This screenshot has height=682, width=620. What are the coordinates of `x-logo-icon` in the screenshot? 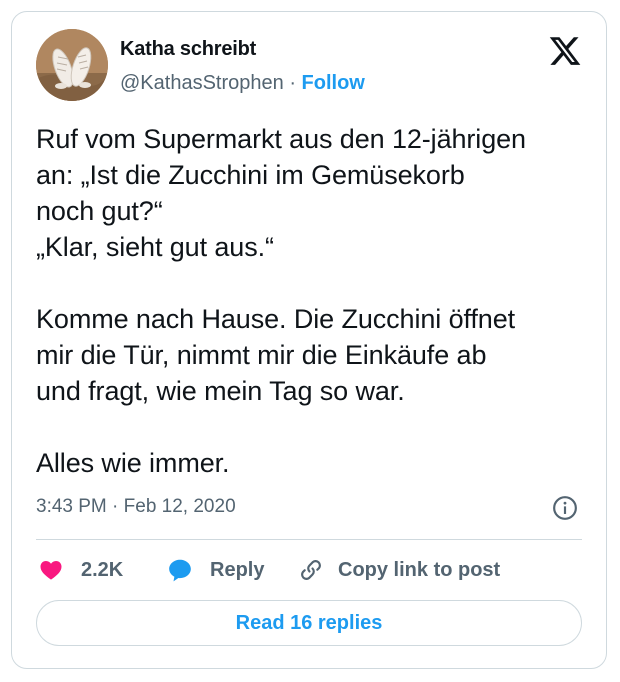 It's located at (565, 51).